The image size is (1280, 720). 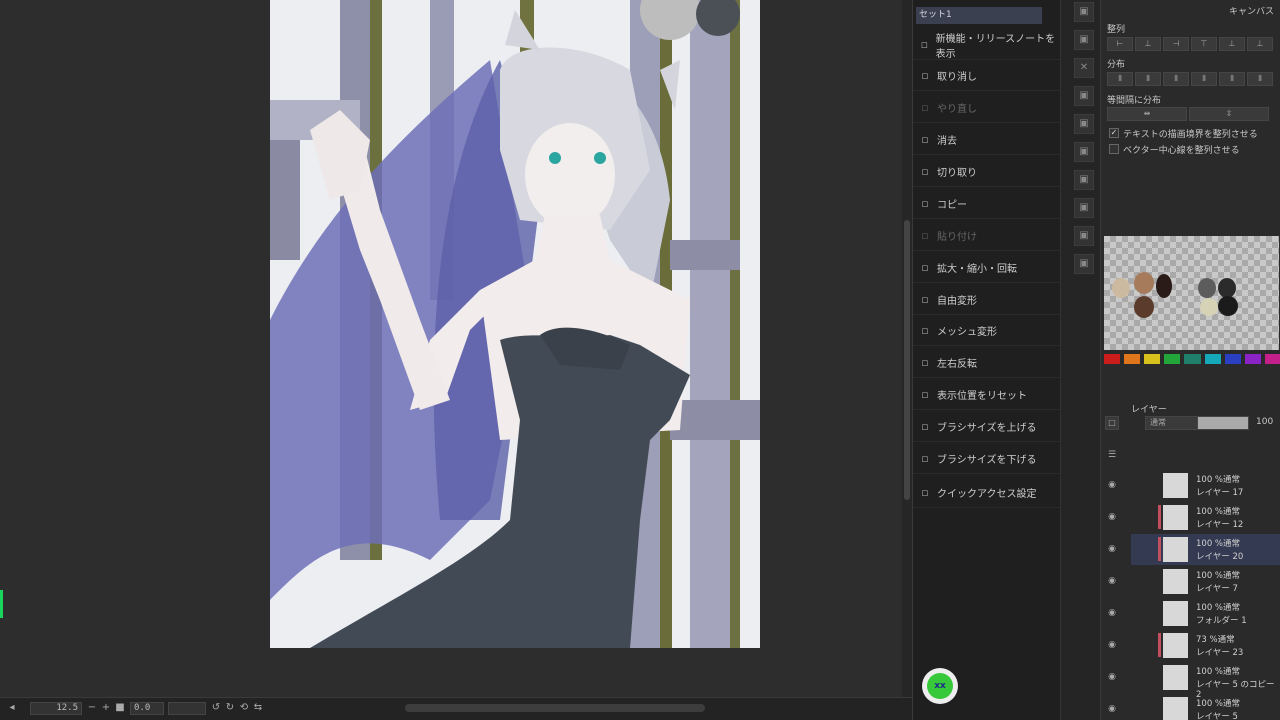 What do you see at coordinates (987, 395) in the screenshot?
I see `quick-access-item: ▫ 表示位置をリセット` at bounding box center [987, 395].